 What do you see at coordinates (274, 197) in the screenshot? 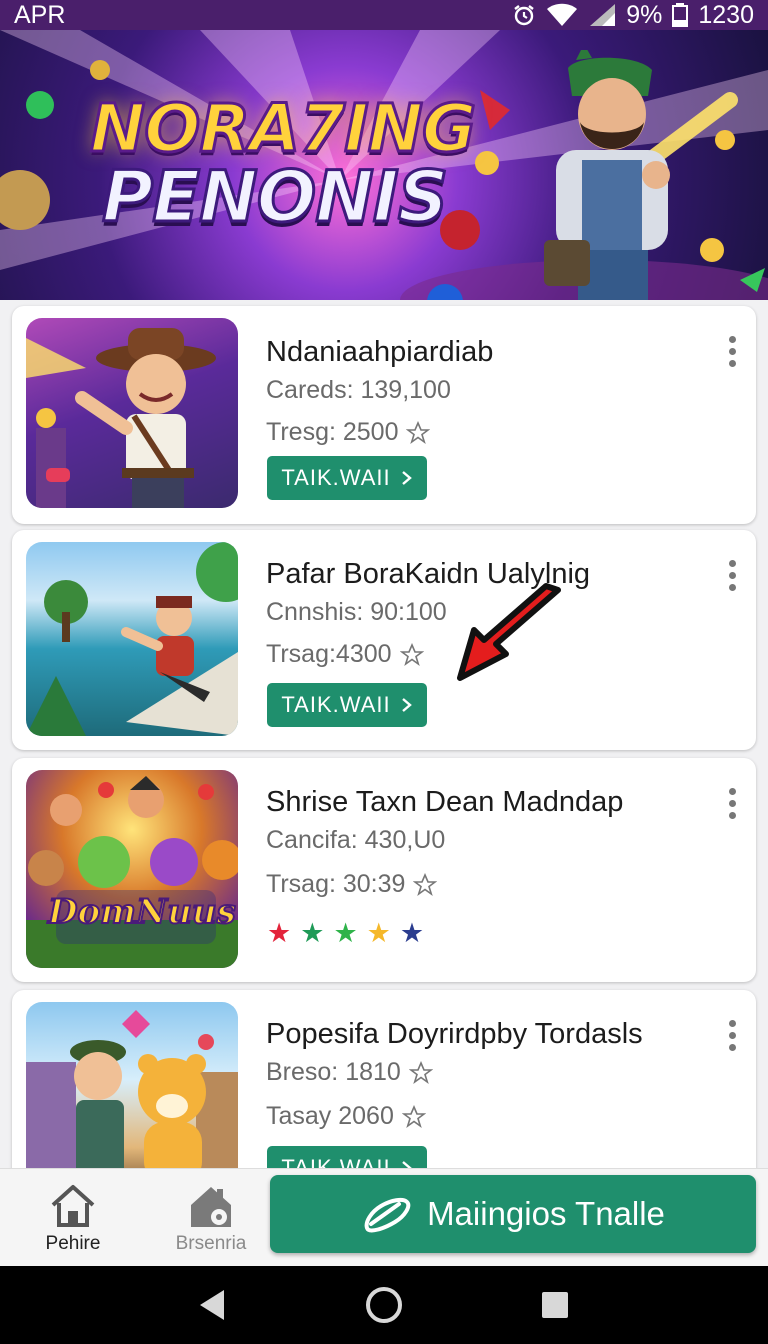
I see `hero-title-line2: PENONIS` at bounding box center [274, 197].